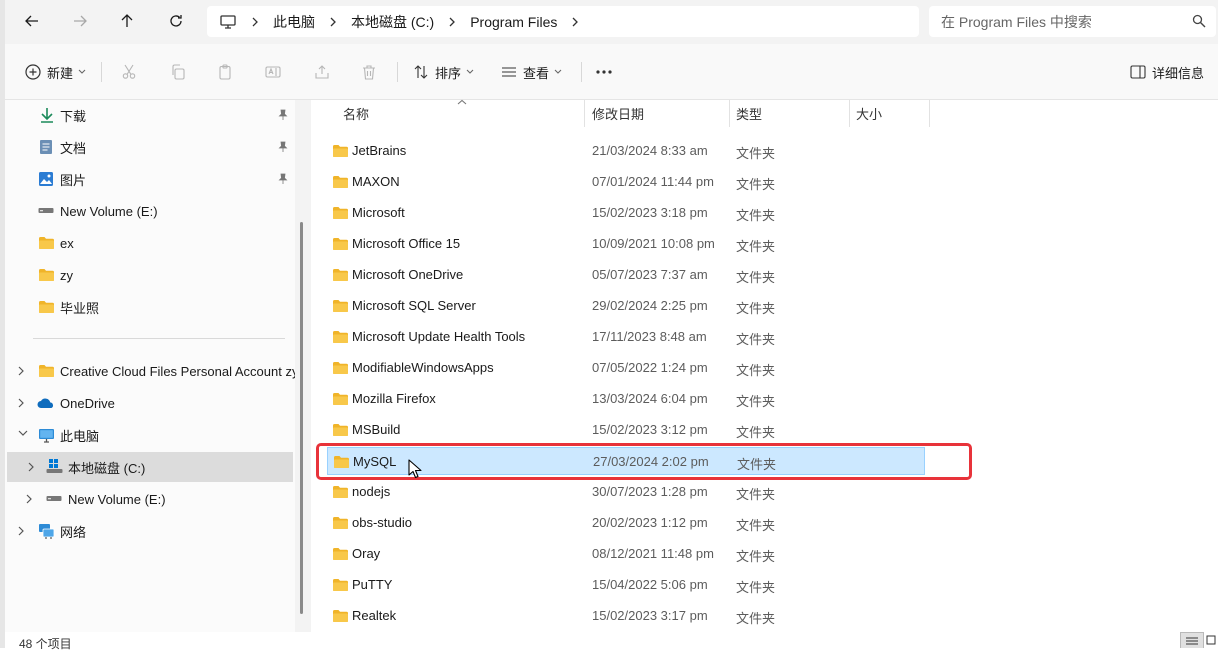 The image size is (1218, 652). What do you see at coordinates (150, 307) in the screenshot?
I see `nav-item-graduation-photos: 毕业照` at bounding box center [150, 307].